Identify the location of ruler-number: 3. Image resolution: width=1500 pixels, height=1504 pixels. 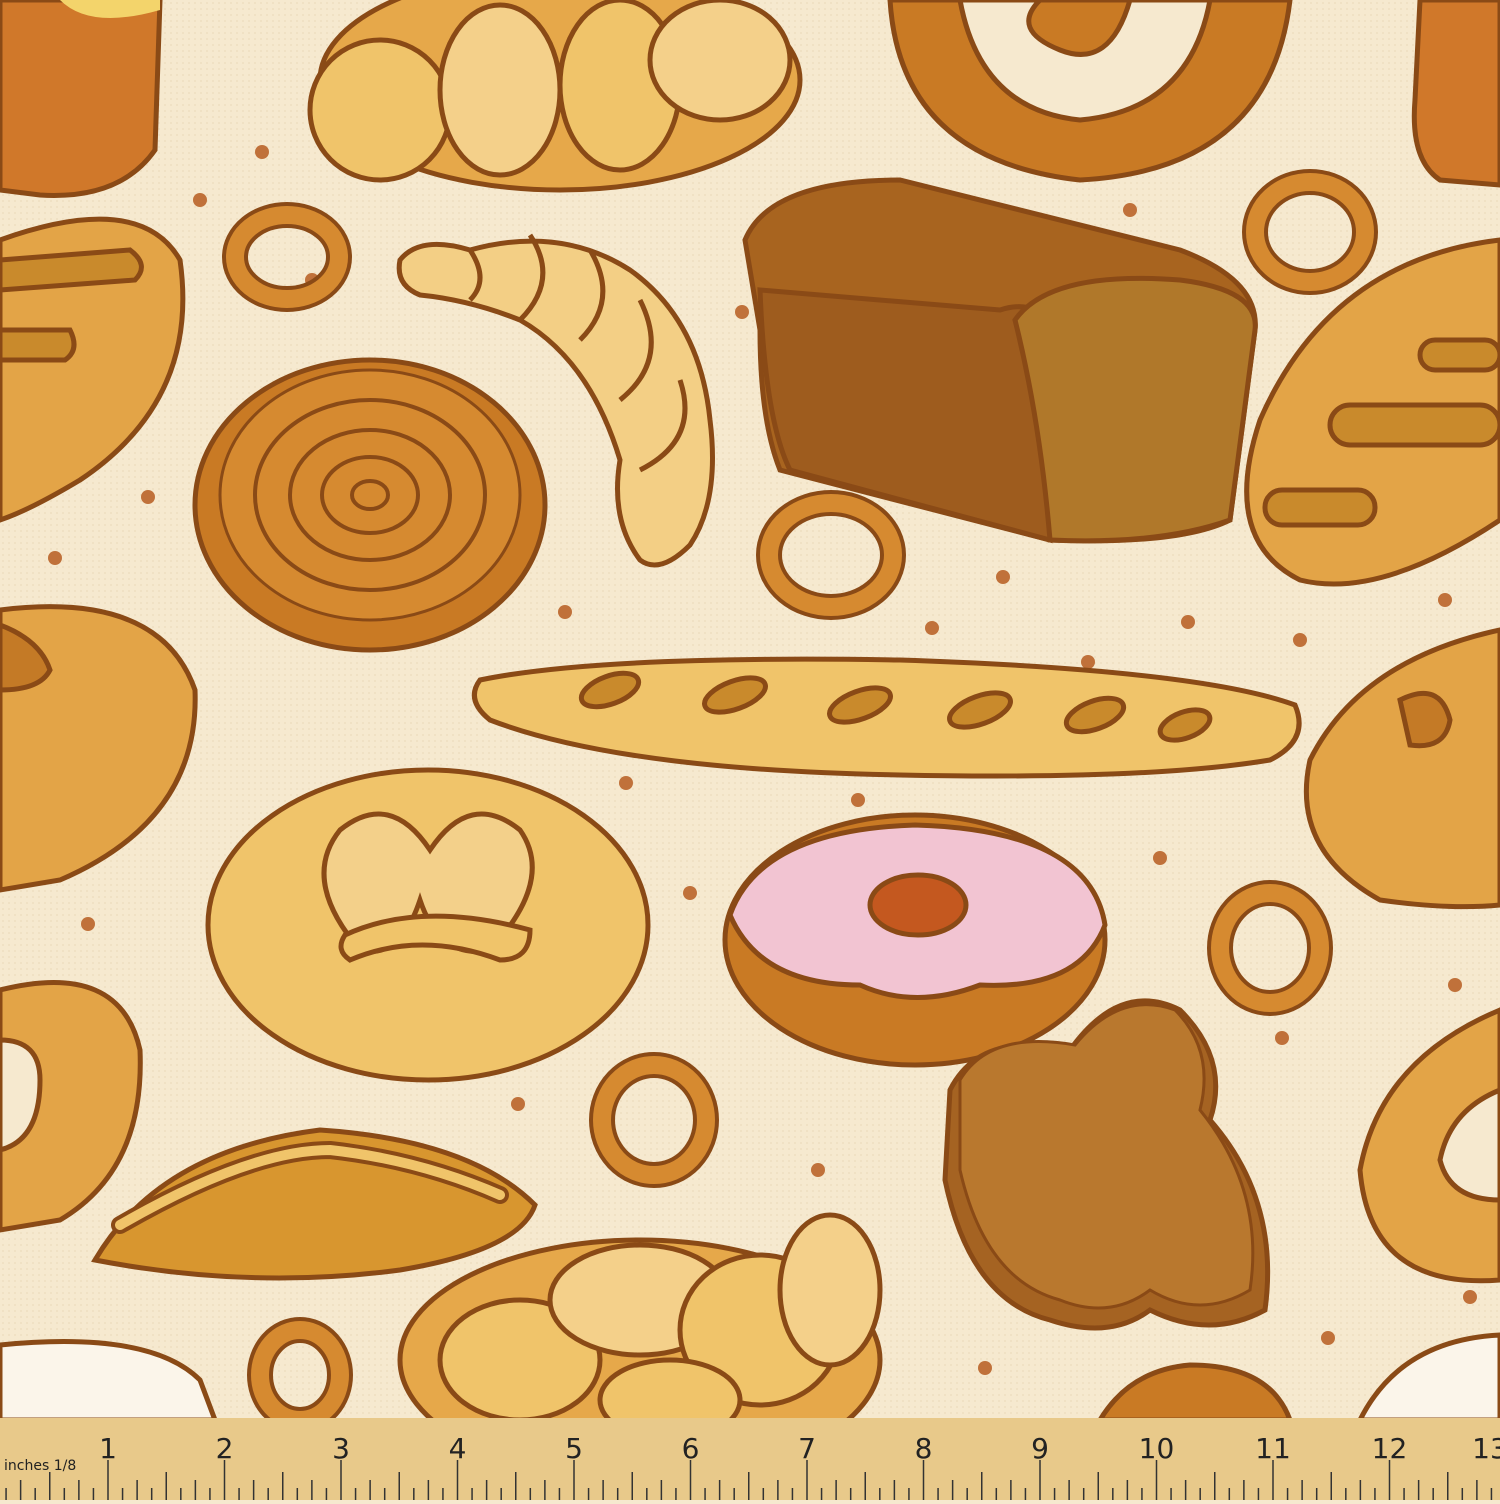
(341, 1448).